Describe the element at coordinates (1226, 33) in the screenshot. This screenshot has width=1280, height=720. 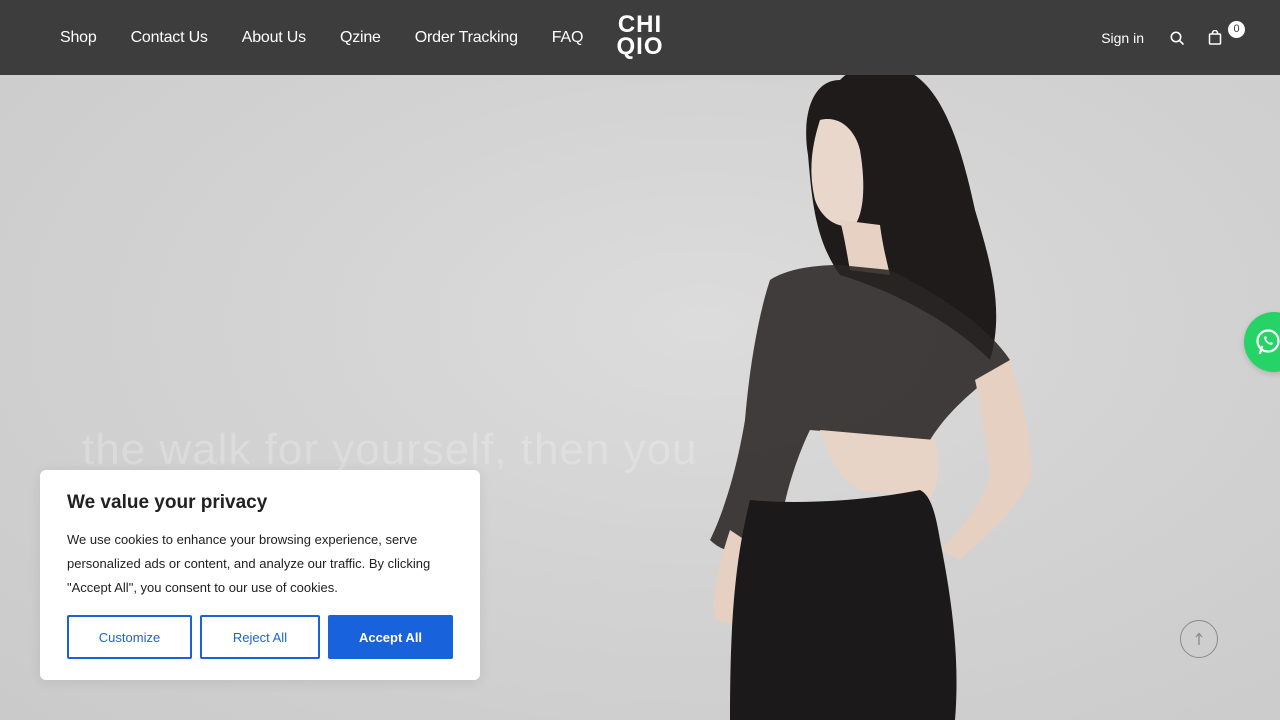
I see `cart-button: 0` at that location.